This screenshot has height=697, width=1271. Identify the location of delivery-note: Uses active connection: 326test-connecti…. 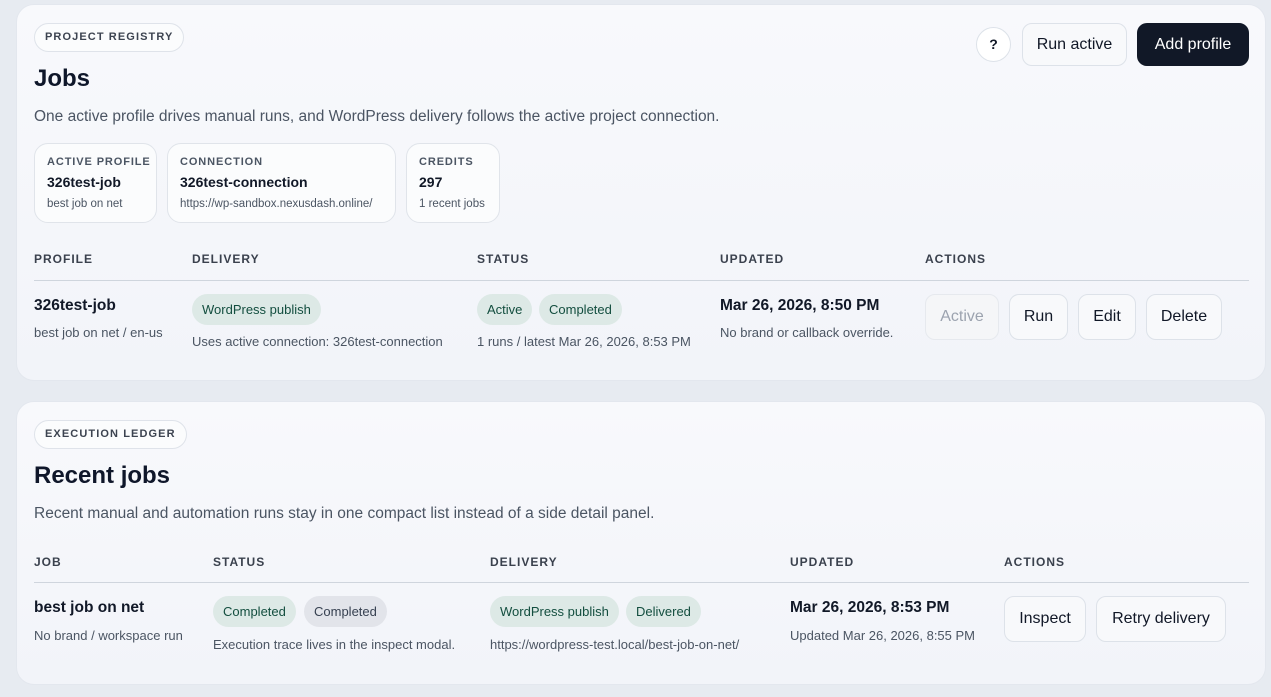
(317, 341).